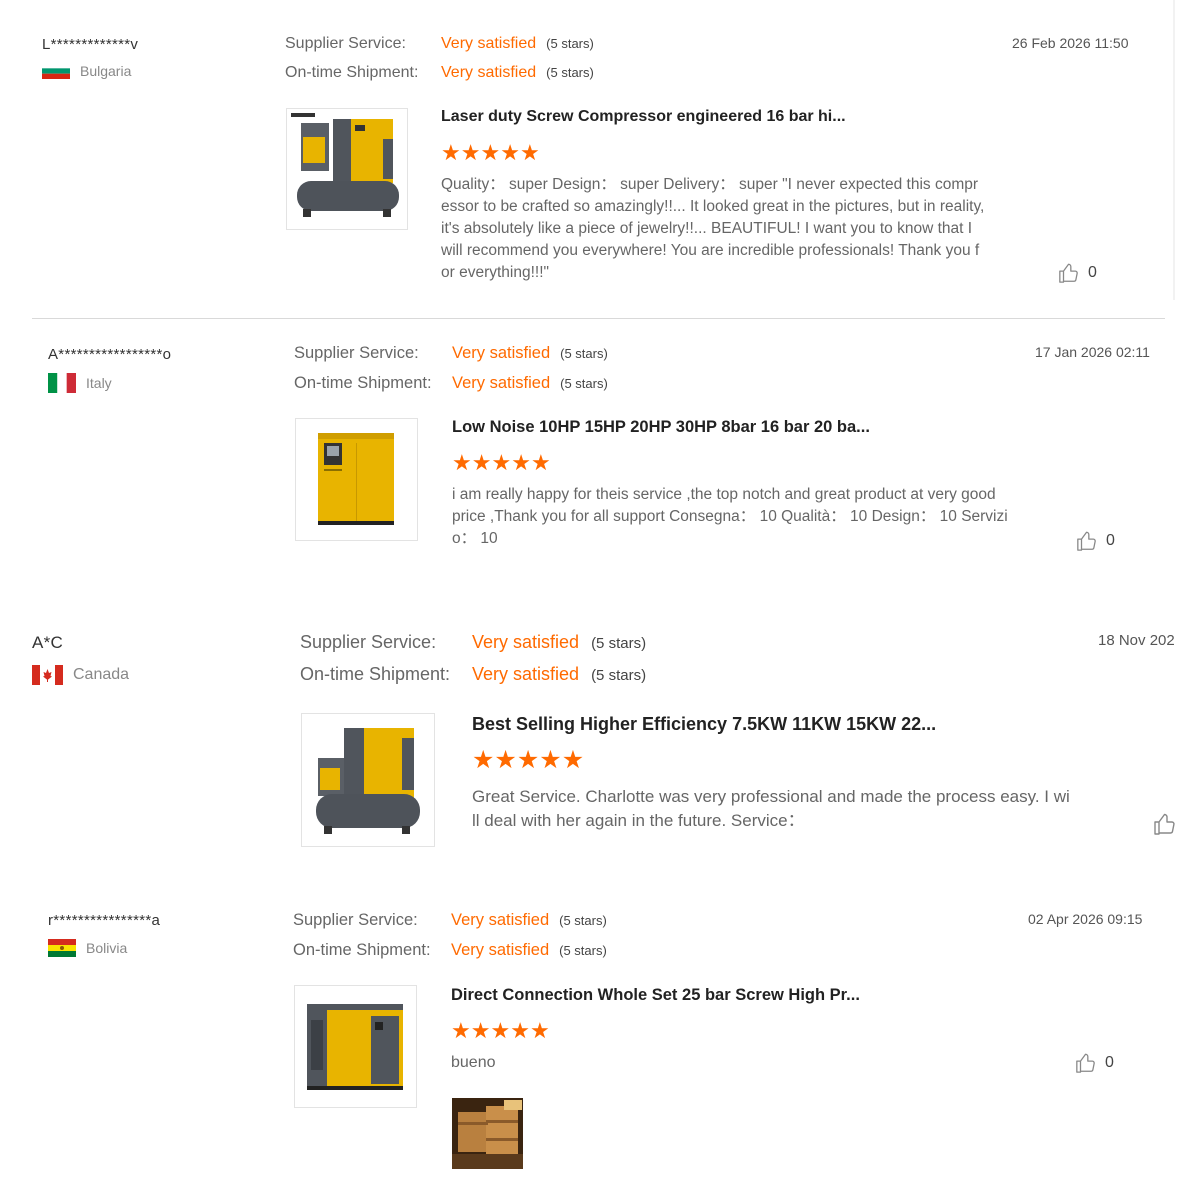  What do you see at coordinates (80, 659) in the screenshot?
I see `buyer-info: A*C Canada` at bounding box center [80, 659].